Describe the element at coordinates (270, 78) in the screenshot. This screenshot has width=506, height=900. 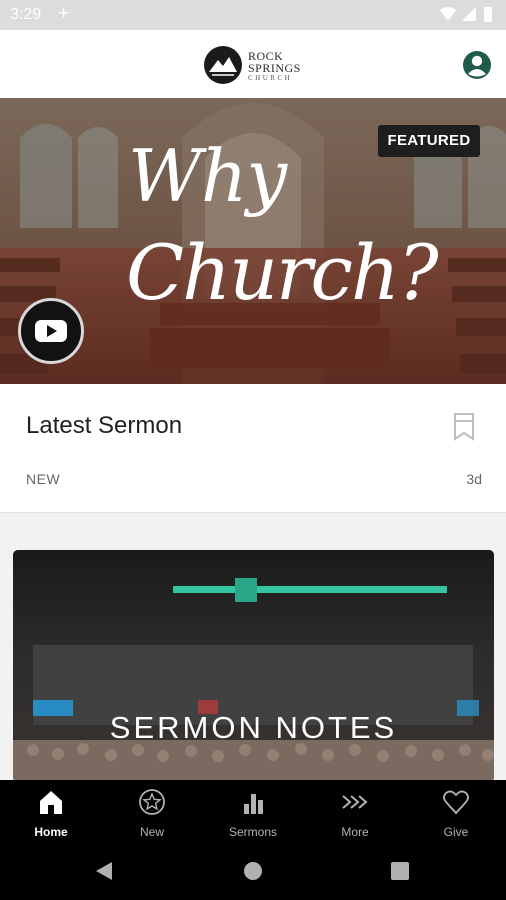
I see `logo-line-3: CHURCH` at that location.